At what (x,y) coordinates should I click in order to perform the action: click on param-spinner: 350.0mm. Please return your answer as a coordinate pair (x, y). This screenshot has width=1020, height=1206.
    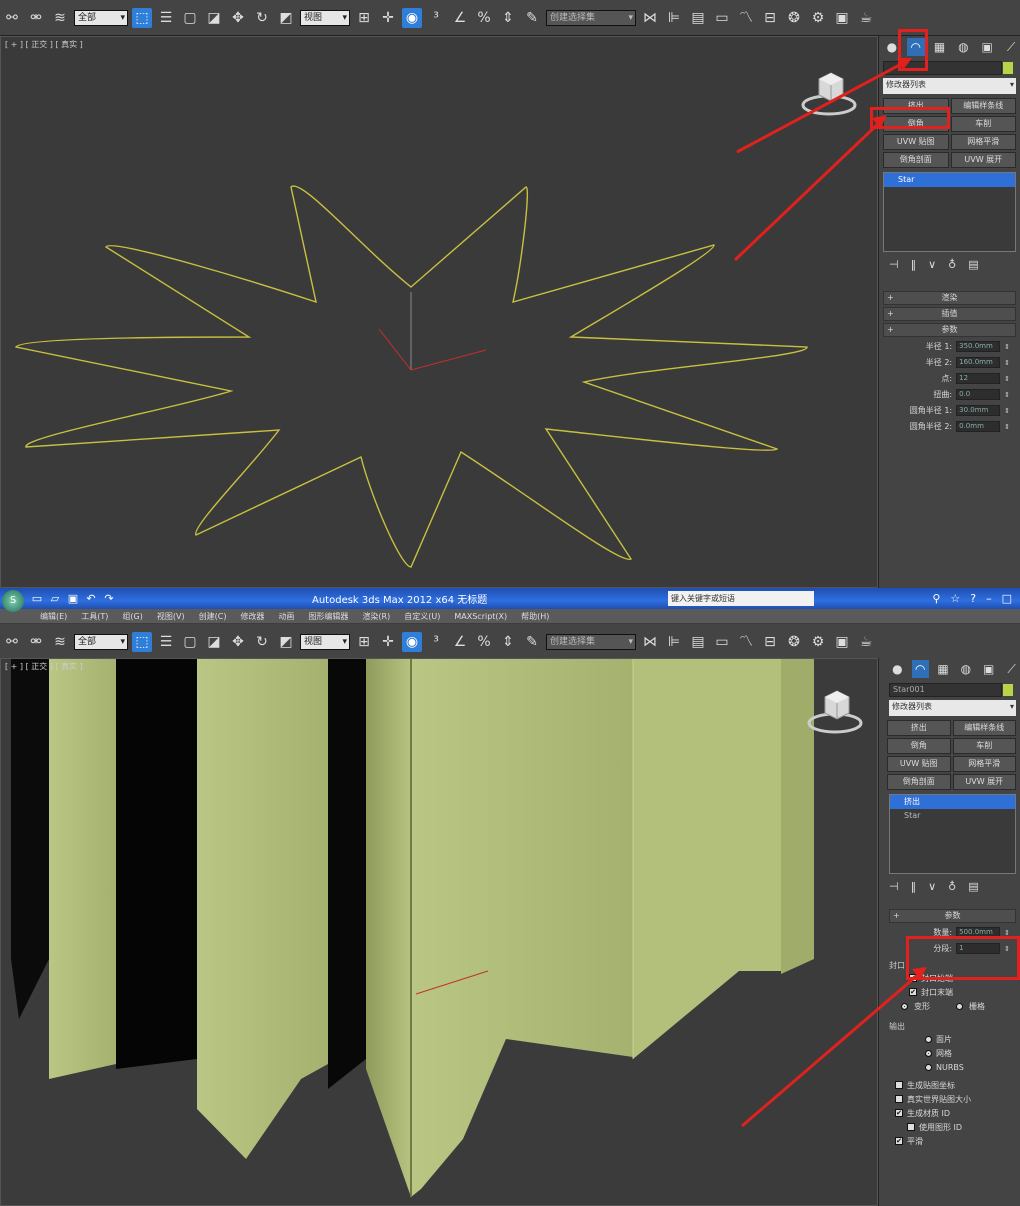
    Looking at the image, I should click on (978, 346).